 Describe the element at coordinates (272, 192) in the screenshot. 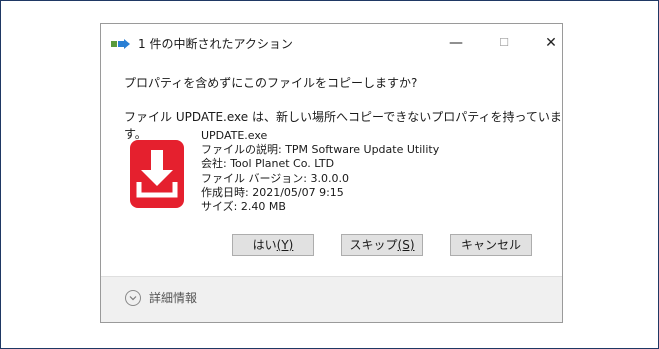

I see `file-created: 作成日時: 2021/05/07 9:15` at that location.